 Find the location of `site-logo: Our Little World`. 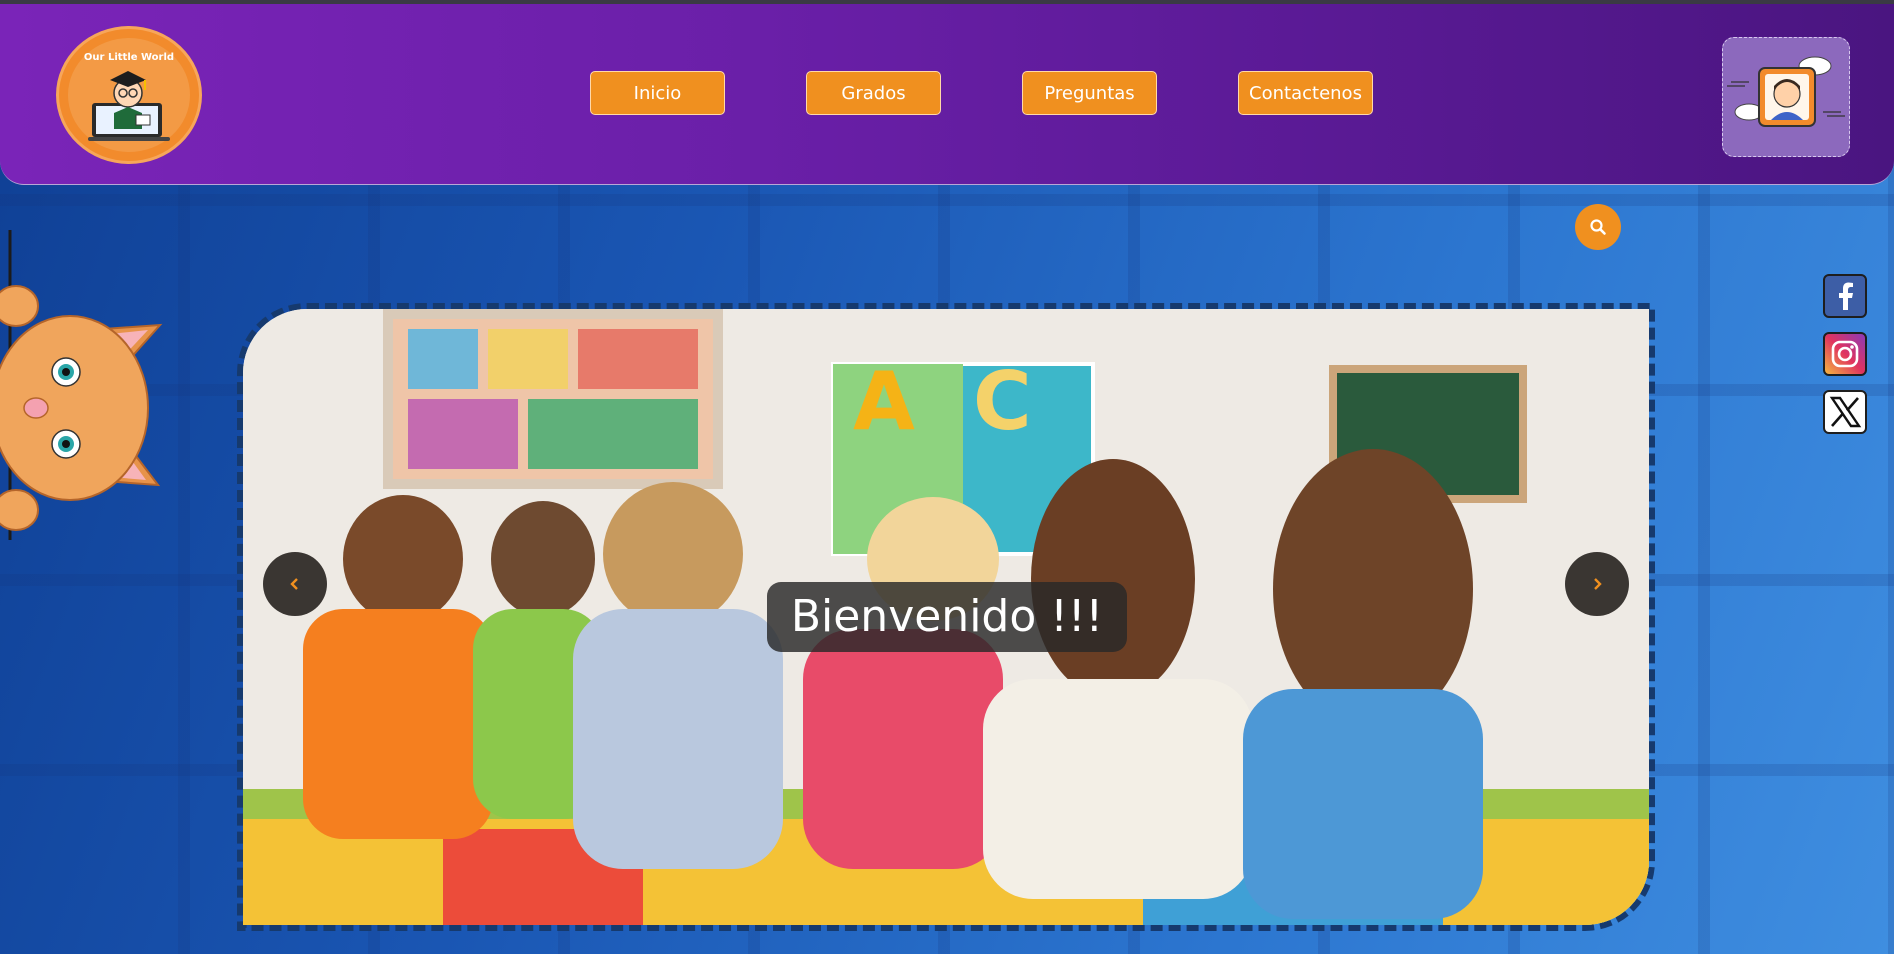

site-logo: Our Little World is located at coordinates (129, 95).